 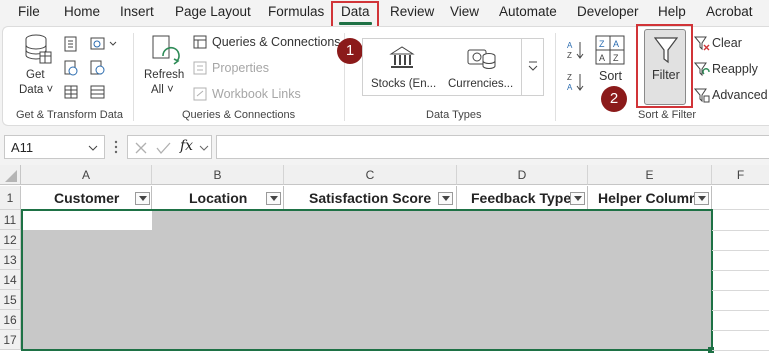 I want to click on select-all-corner, so click(x=10, y=175).